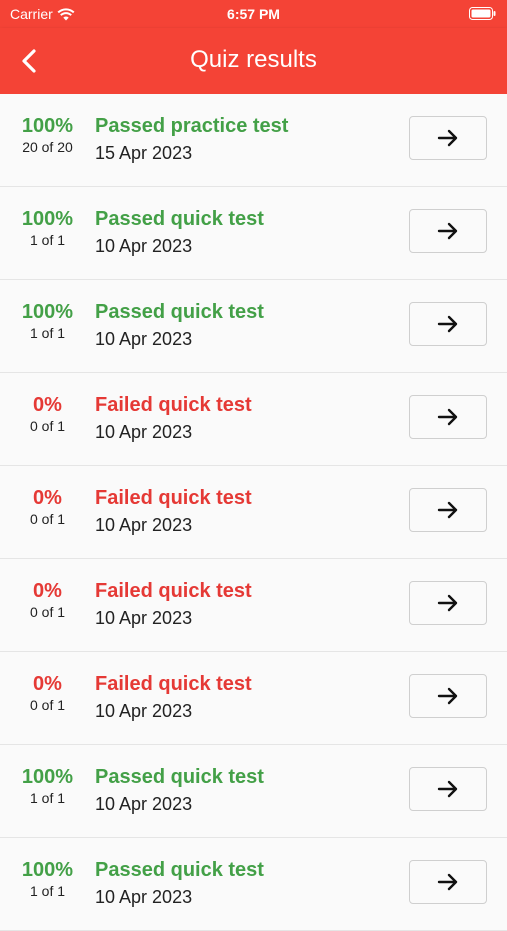 The height and width of the screenshot is (931, 507). I want to click on battery-icon, so click(483, 15).